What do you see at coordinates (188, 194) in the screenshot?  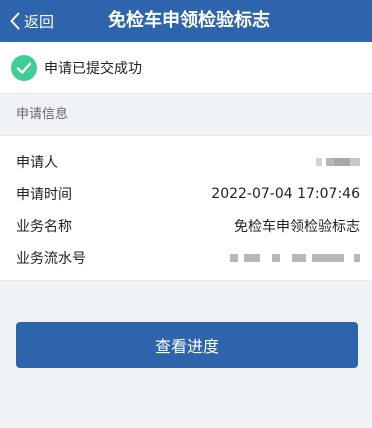 I see `info-row-time: 申请时间 2022-07-04 17:07:46` at bounding box center [188, 194].